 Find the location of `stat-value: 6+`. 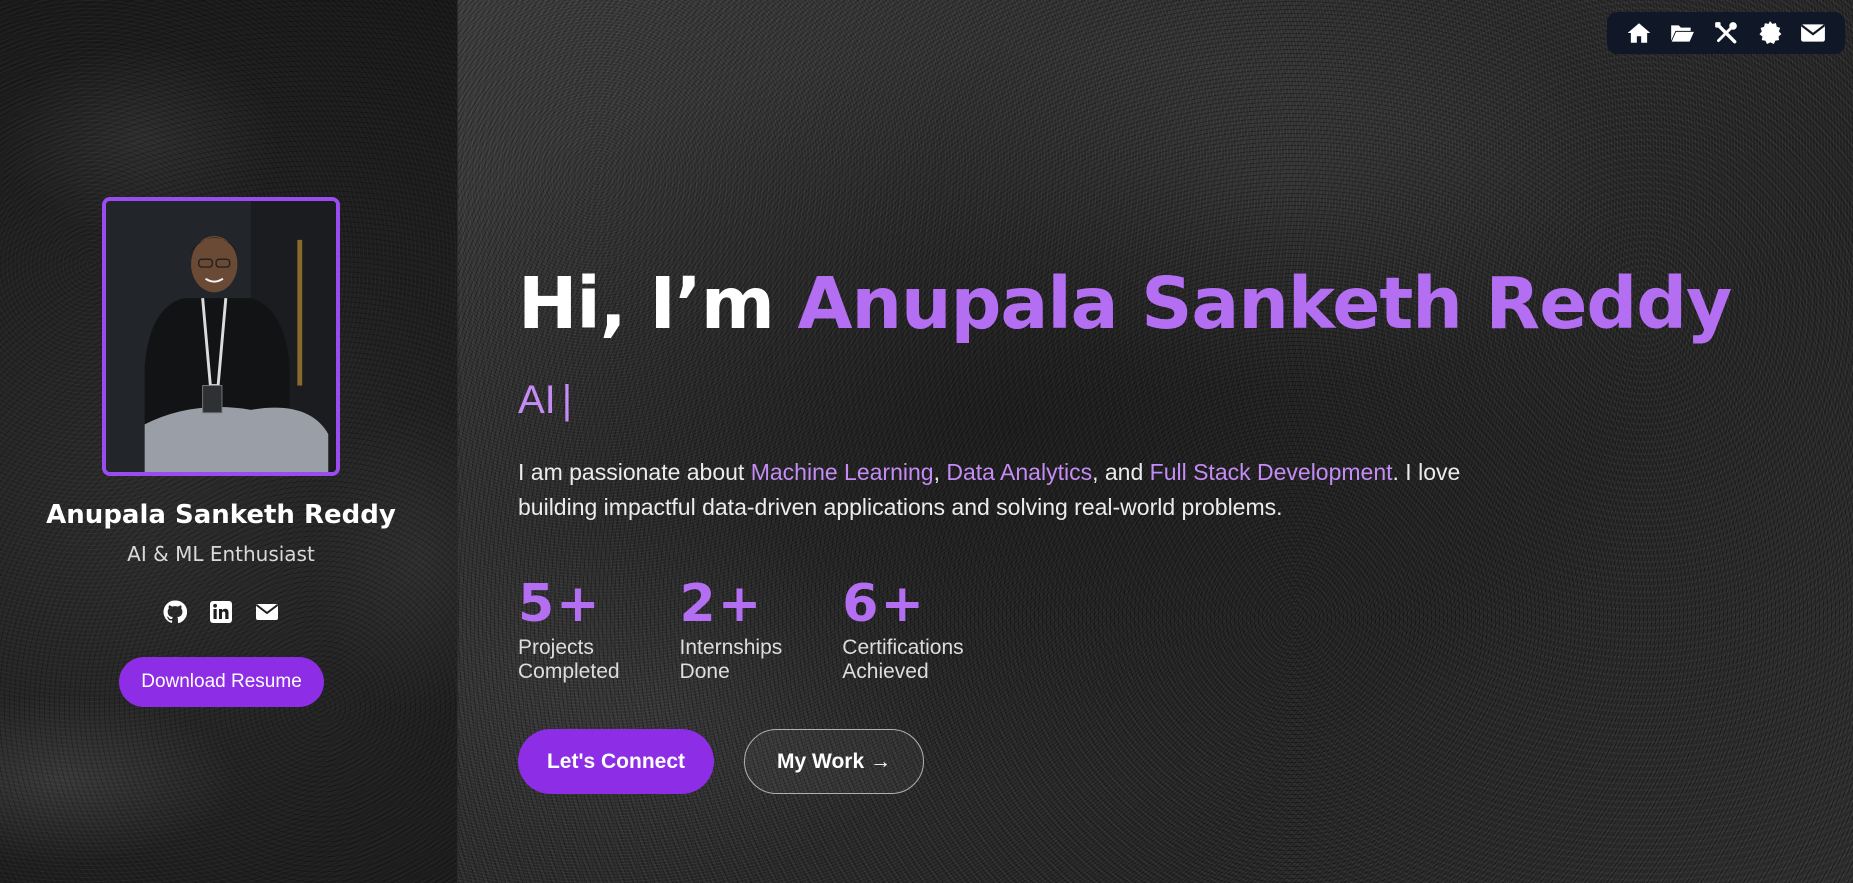

stat-value: 6+ is located at coordinates (884, 604).